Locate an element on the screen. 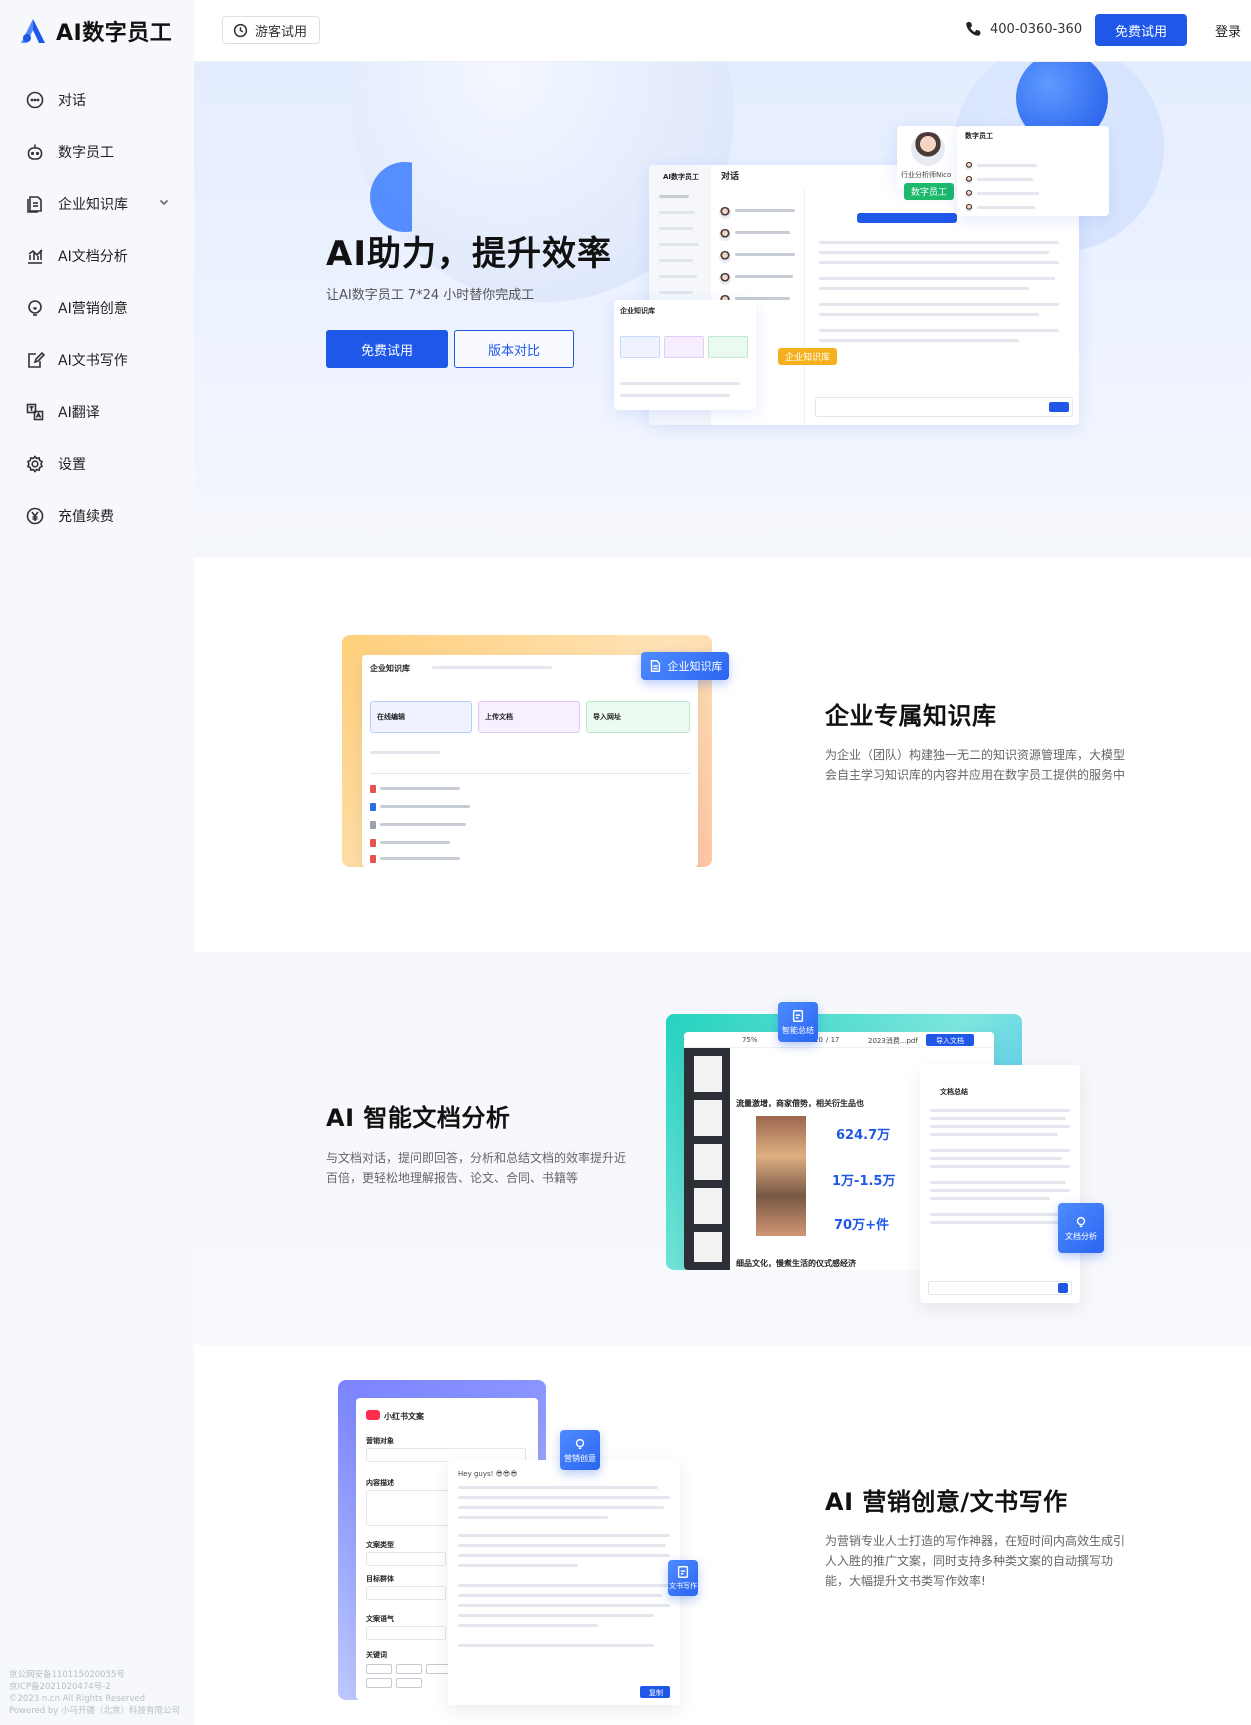 This screenshot has height=1725, width=1251. file-name: 2023消费...pdf is located at coordinates (893, 1041).